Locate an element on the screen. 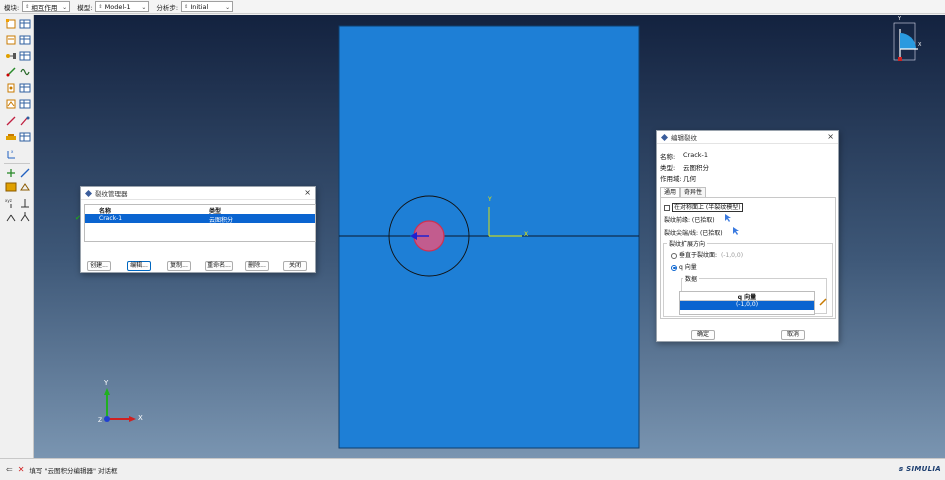  cancel-x-icon: ✕ is located at coordinates (21, 469).